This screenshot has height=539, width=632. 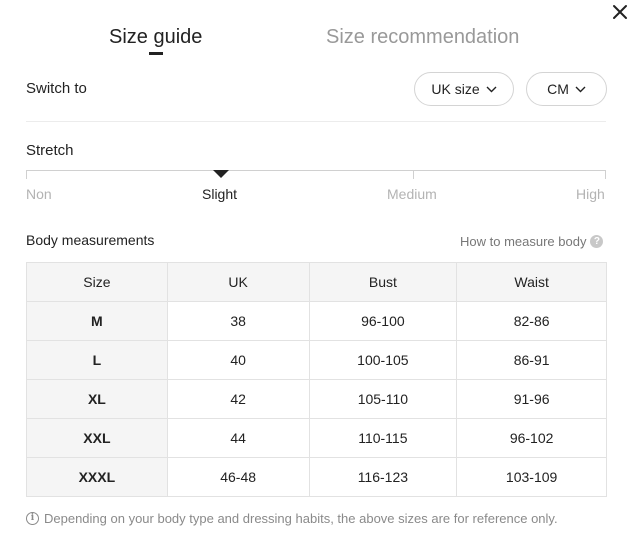 I want to click on switch-to-label: Switch to, so click(x=56, y=88).